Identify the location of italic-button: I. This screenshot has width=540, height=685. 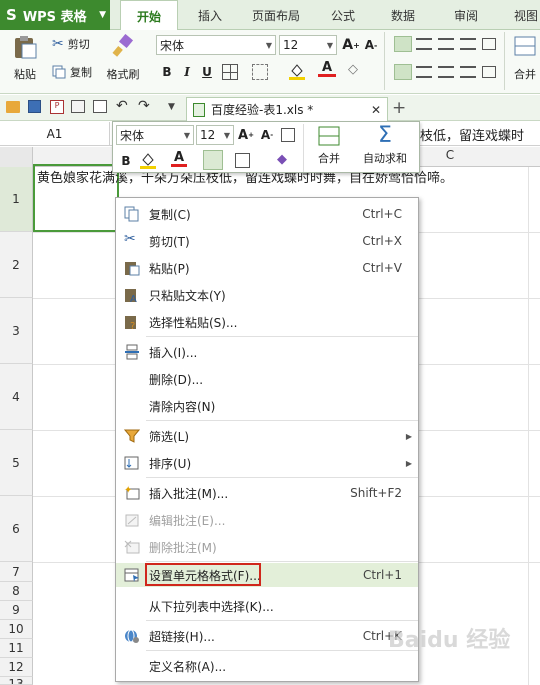
(187, 72).